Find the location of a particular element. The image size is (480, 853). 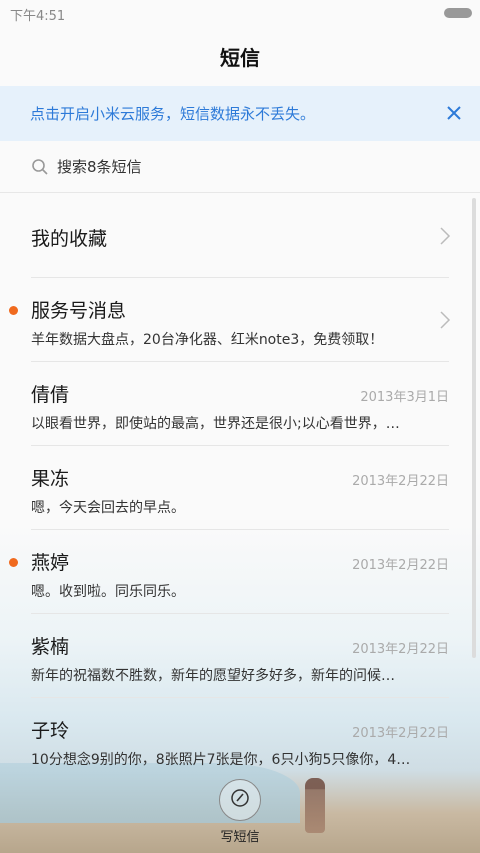

status-bar: 下午4:51 is located at coordinates (240, 13).